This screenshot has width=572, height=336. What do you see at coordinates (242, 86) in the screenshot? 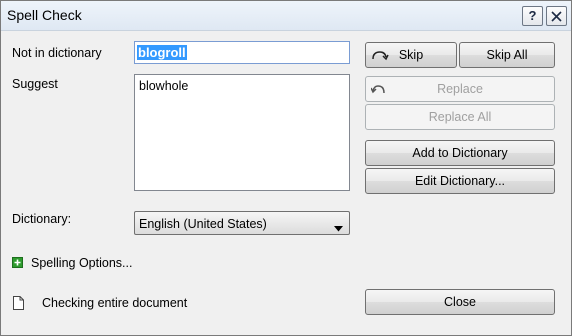
I see `list-item: blowhole` at bounding box center [242, 86].